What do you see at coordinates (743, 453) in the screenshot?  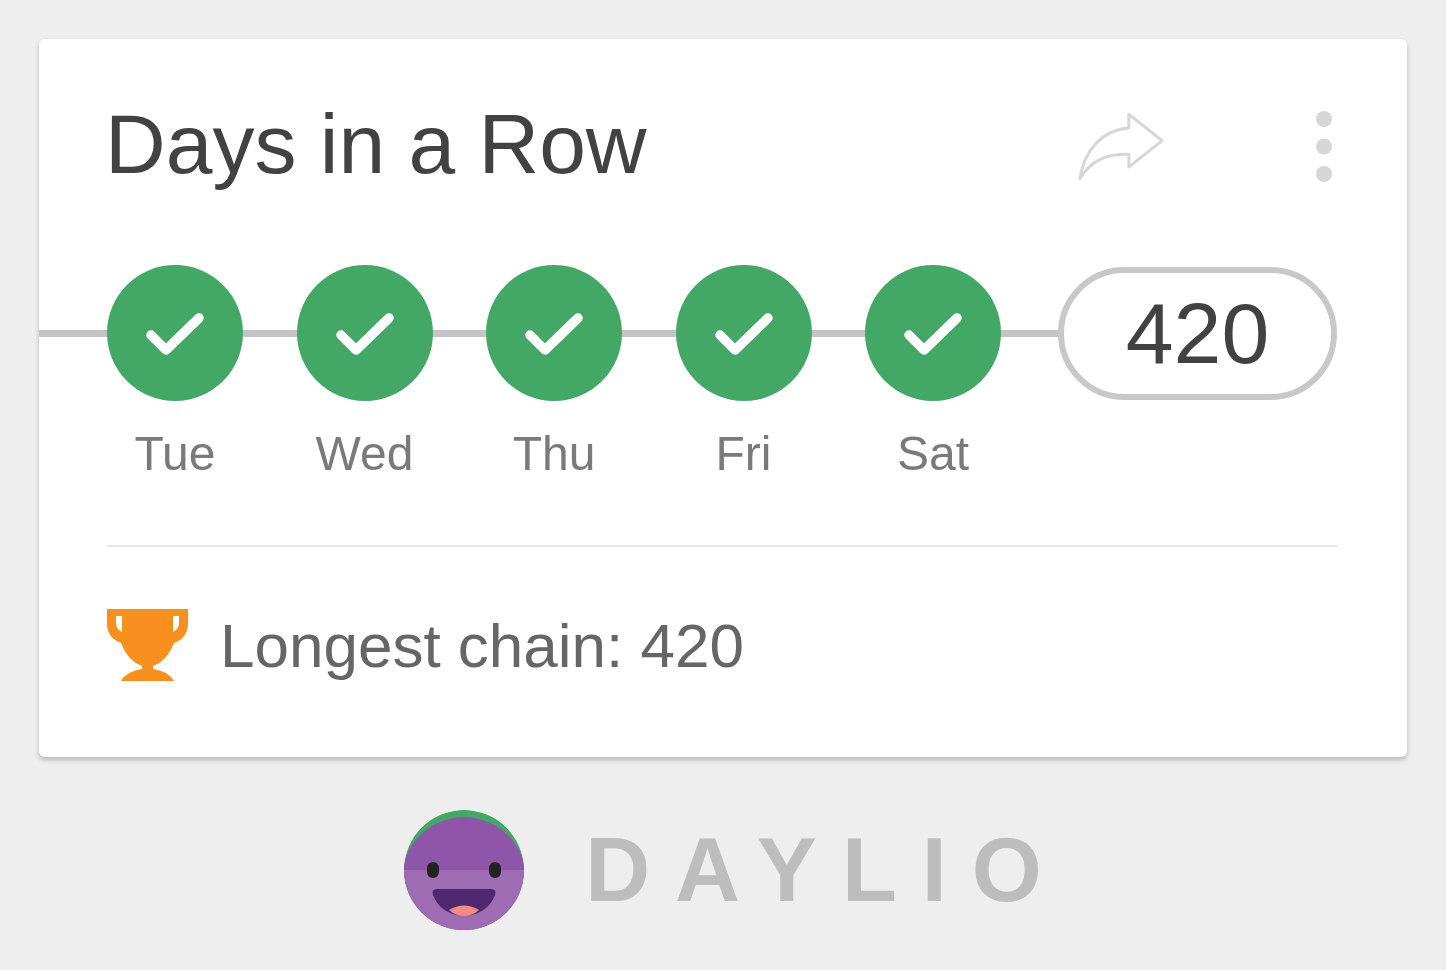 I see `day-label: Fri` at bounding box center [743, 453].